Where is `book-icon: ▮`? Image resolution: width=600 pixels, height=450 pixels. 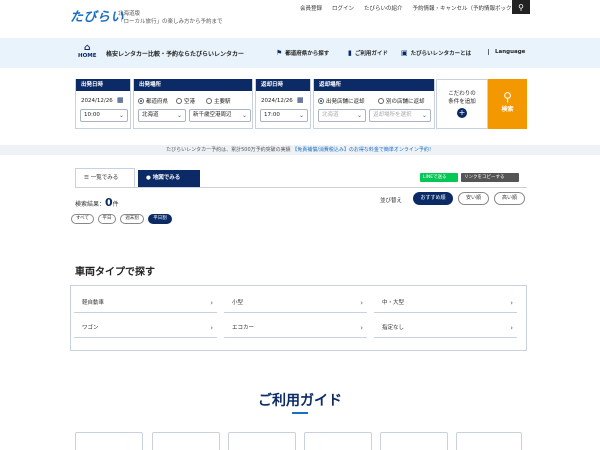
book-icon: ▮ is located at coordinates (350, 53).